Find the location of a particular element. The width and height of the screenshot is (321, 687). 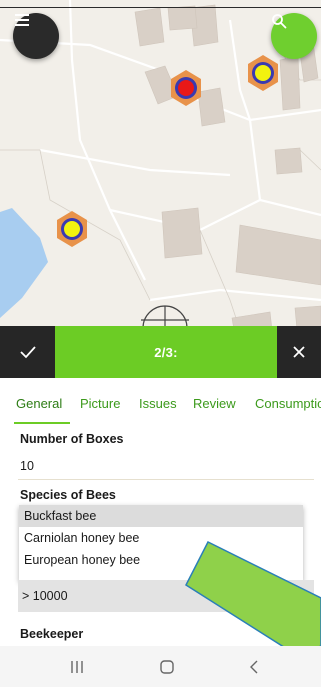

home-button is located at coordinates (167, 666).